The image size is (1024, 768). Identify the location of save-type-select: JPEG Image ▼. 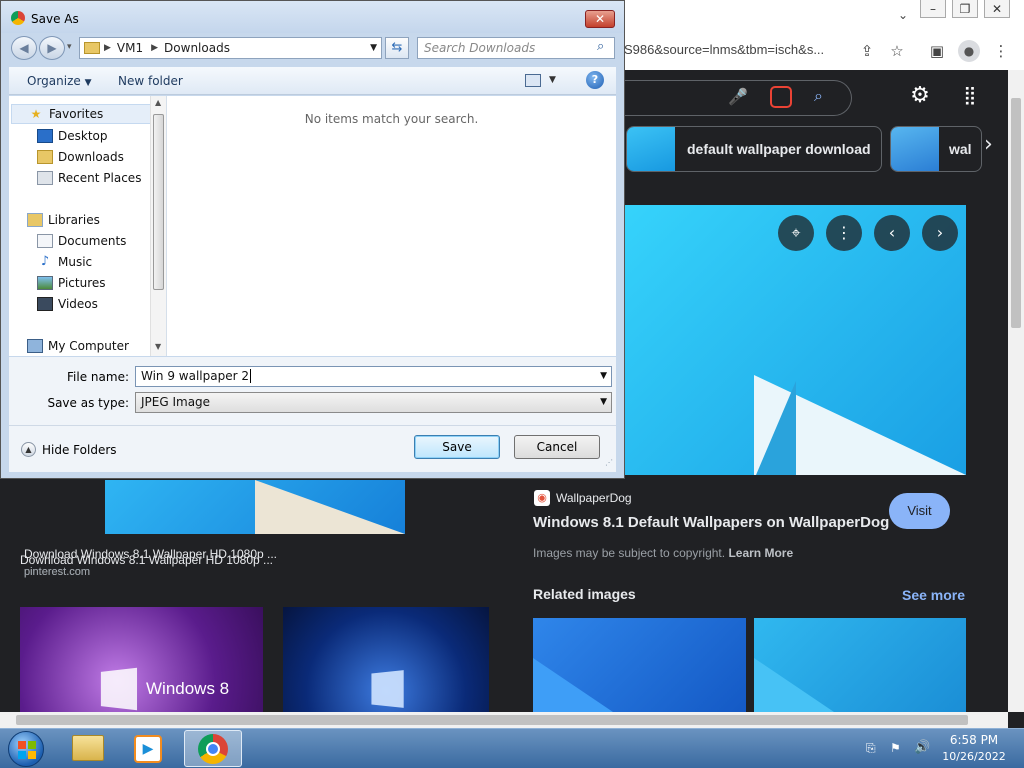
(373, 402).